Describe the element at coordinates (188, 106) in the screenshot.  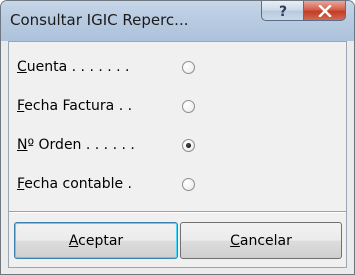
I see `option-fecha-factura-radio` at that location.